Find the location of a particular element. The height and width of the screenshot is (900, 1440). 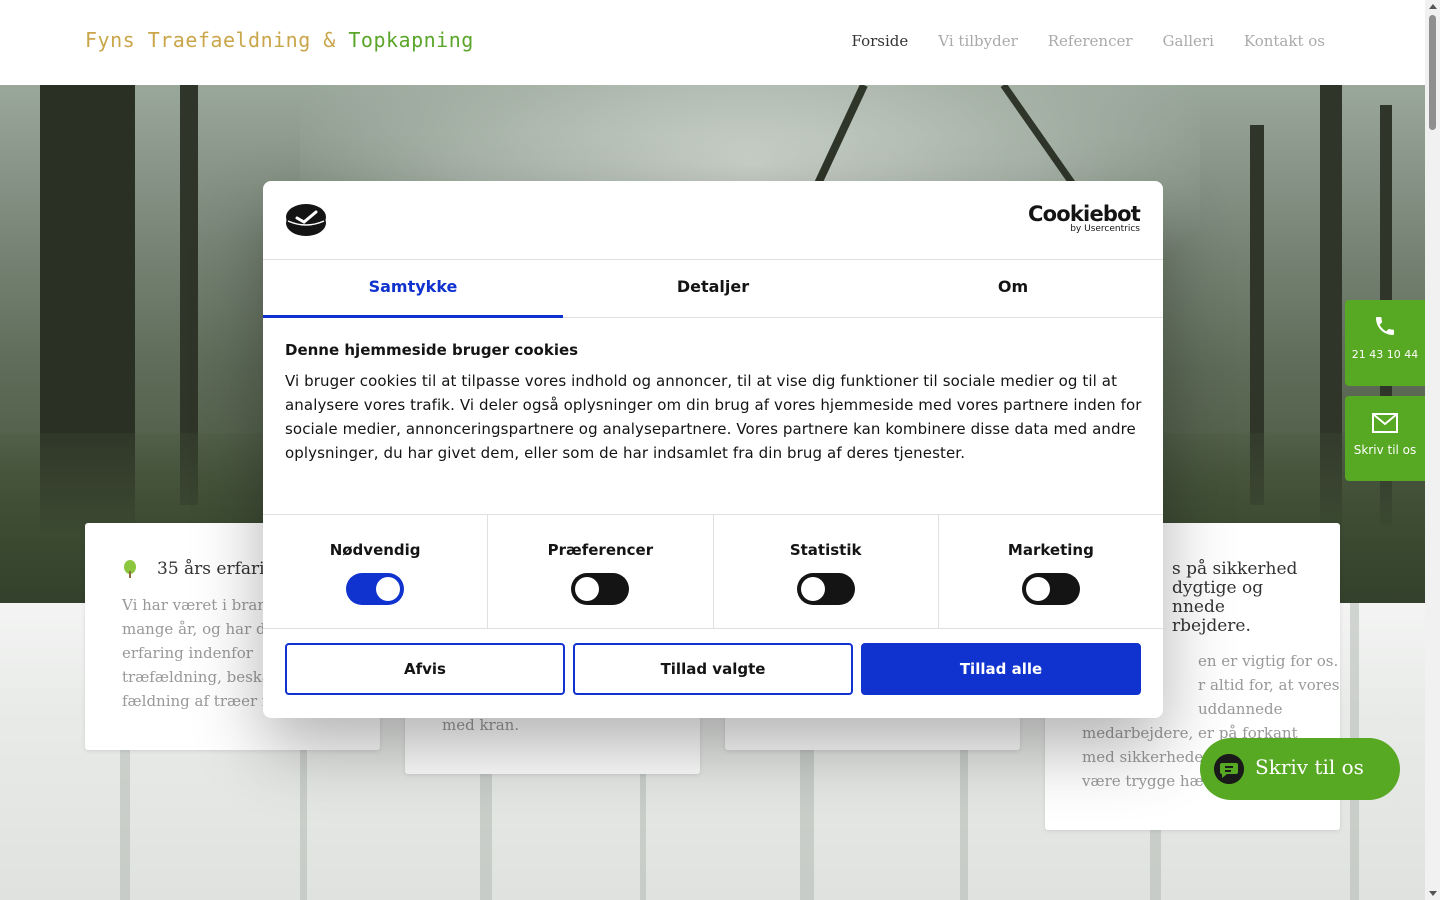

toggle-preferences is located at coordinates (600, 589).